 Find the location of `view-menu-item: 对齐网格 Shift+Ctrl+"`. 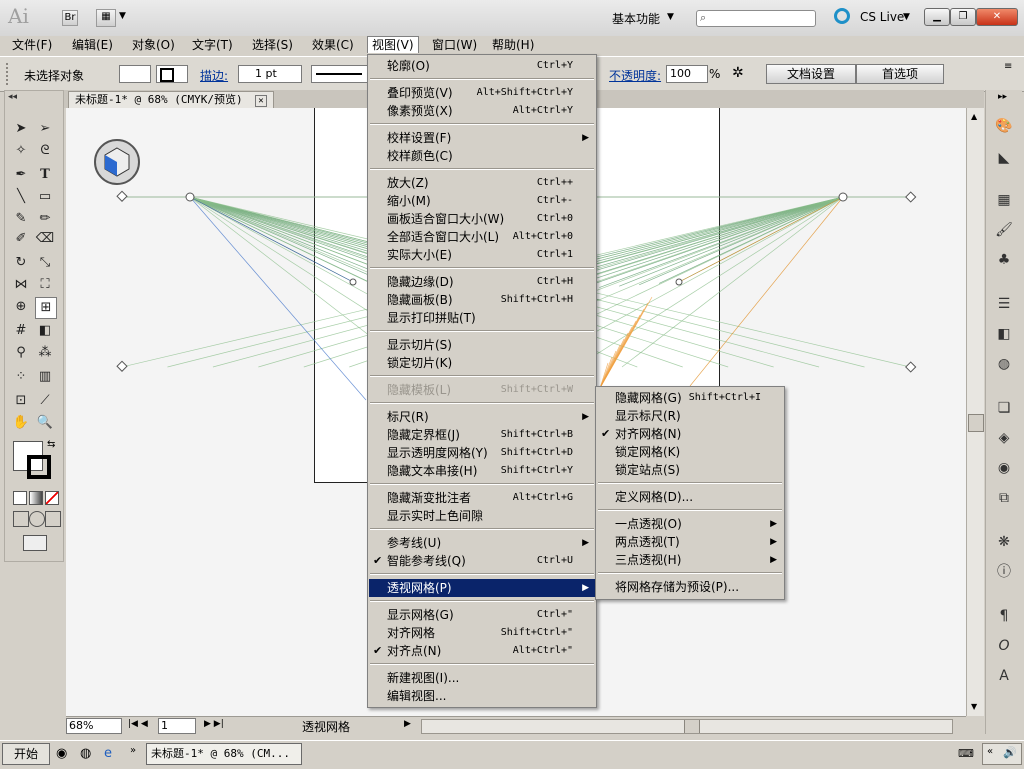

view-menu-item: 对齐网格 Shift+Ctrl+" is located at coordinates (482, 633).